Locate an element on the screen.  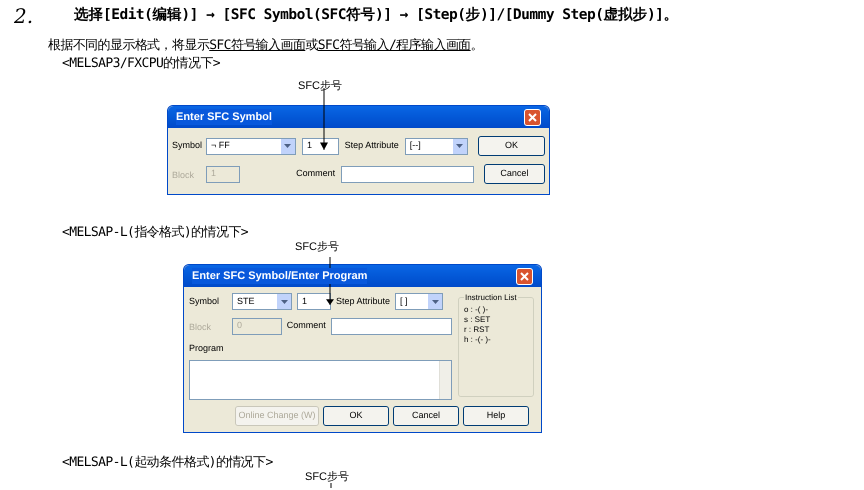
intro-text: 根据不同的显示格式，将显示SFC符号输入画面或SFC符号输入/程序输入画面。 is located at coordinates (266, 46).